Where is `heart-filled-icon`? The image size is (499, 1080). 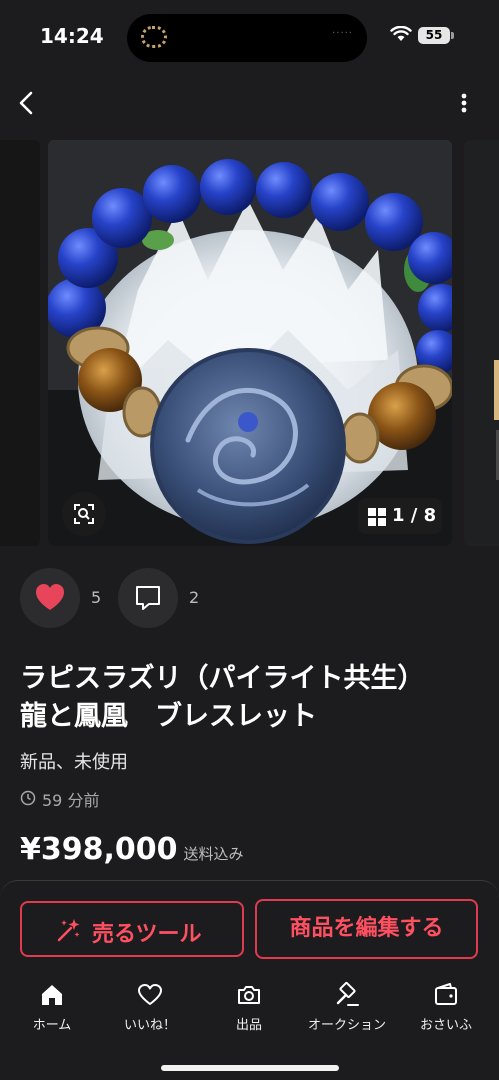
heart-filled-icon is located at coordinates (50, 597).